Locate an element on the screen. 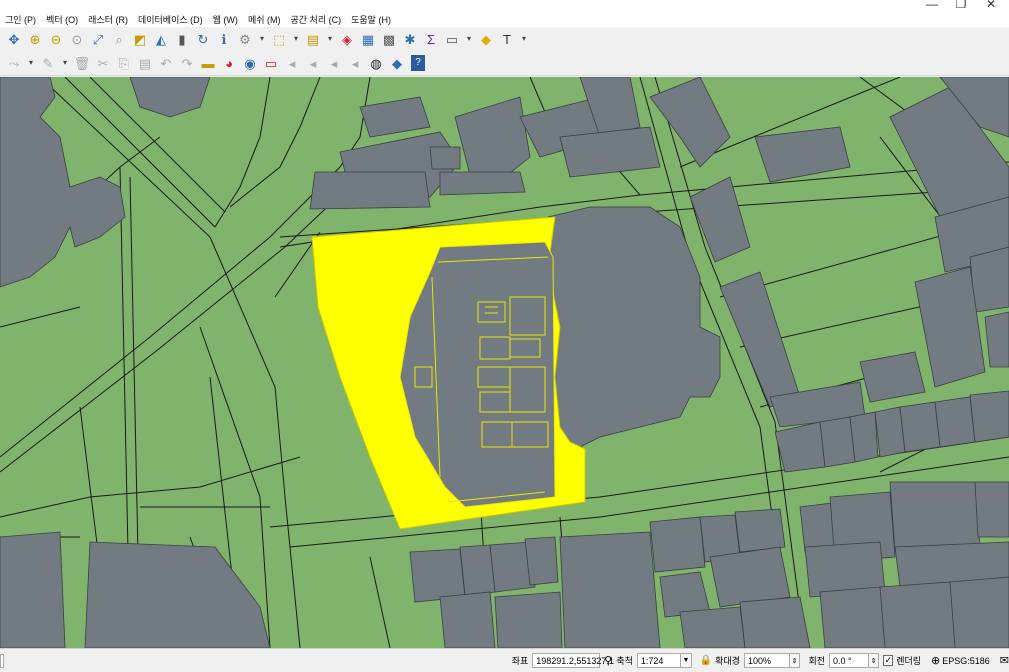 Image resolution: width=1009 pixels, height=672 pixels. window-controls: — ❐ ✕ is located at coordinates (504, 5).